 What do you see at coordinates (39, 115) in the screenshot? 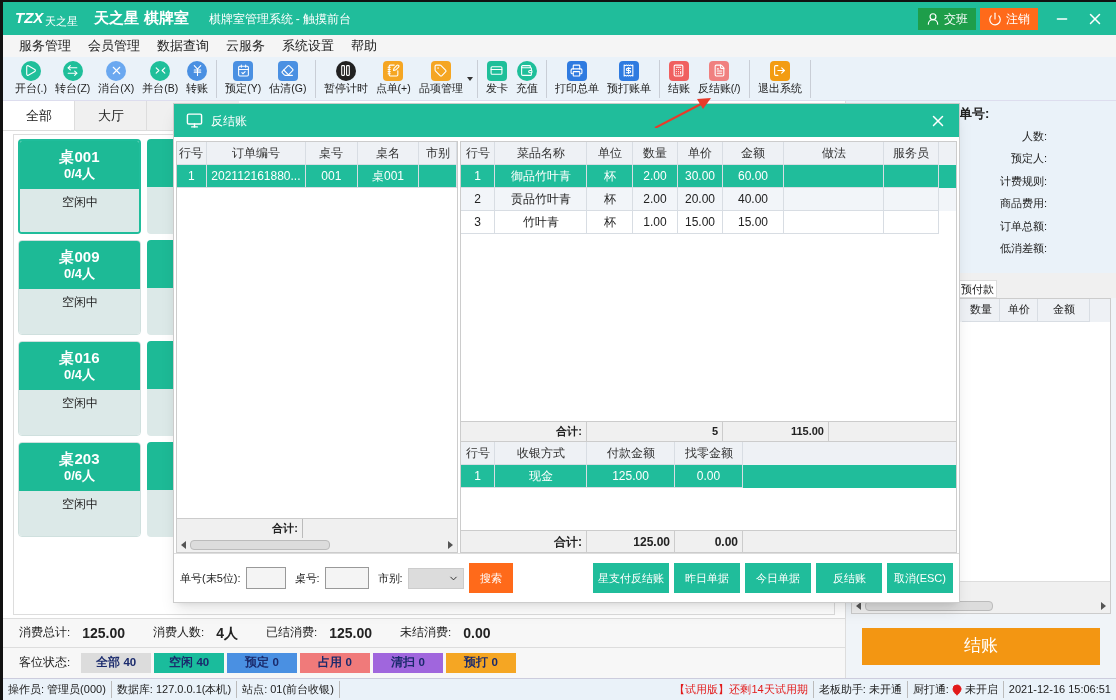
I see `area-tab: 全部` at bounding box center [39, 115].